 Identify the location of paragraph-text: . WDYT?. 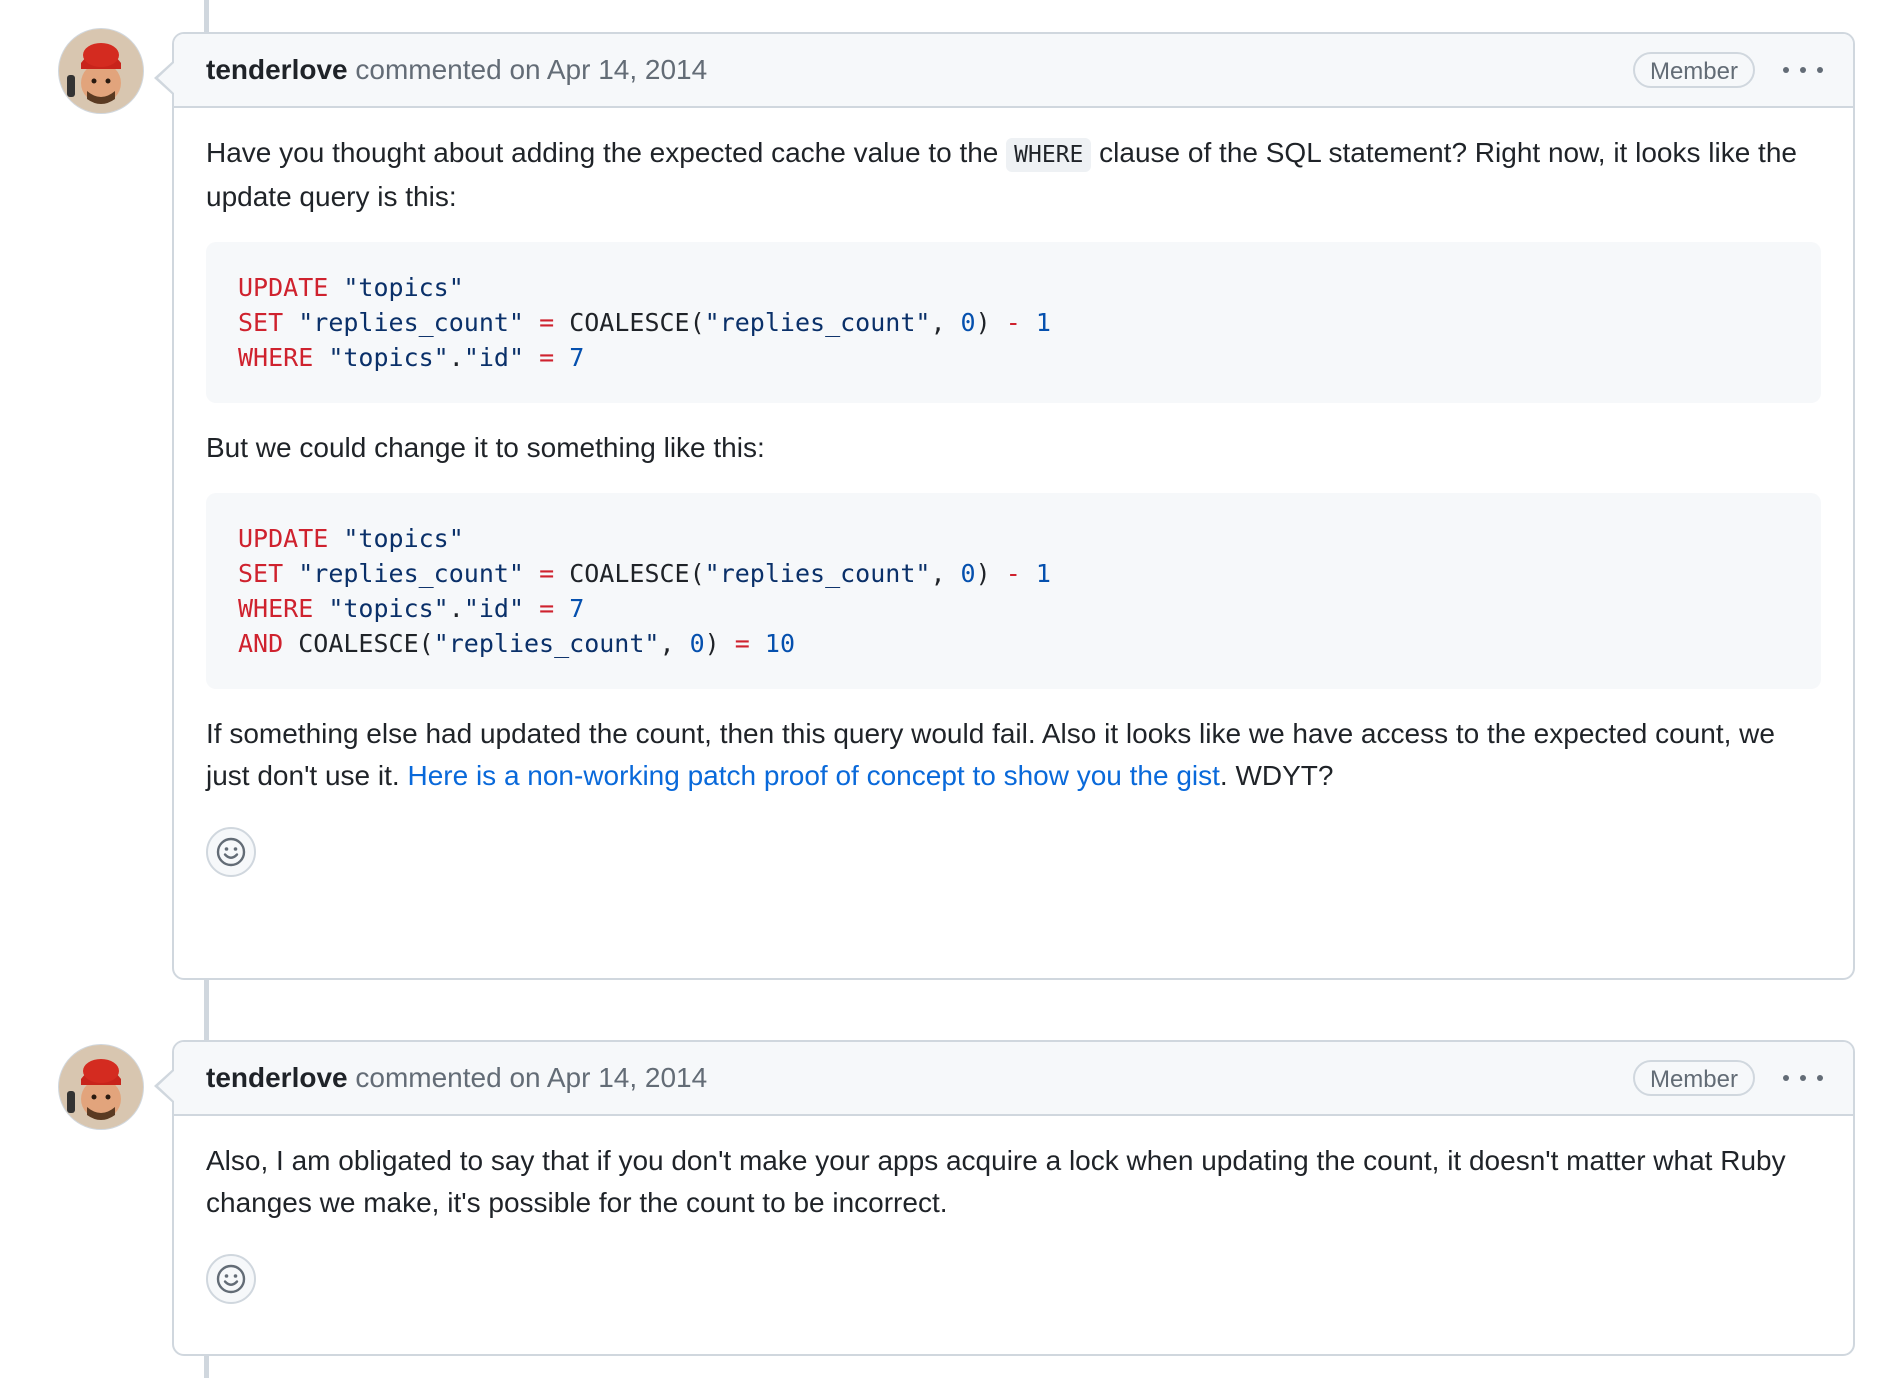
(1276, 775).